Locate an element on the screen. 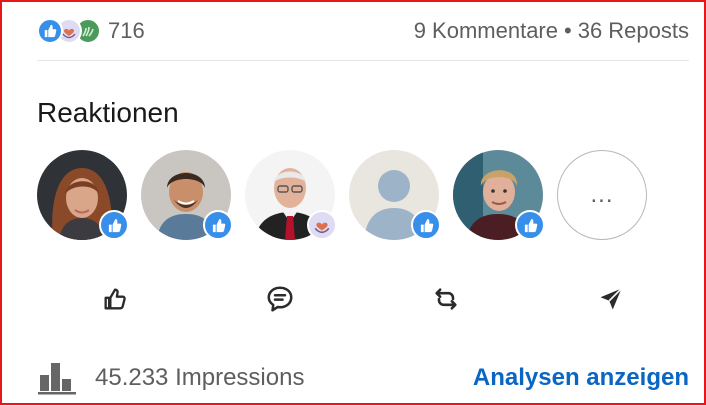 The width and height of the screenshot is (706, 405). send-action-button is located at coordinates (611, 299).